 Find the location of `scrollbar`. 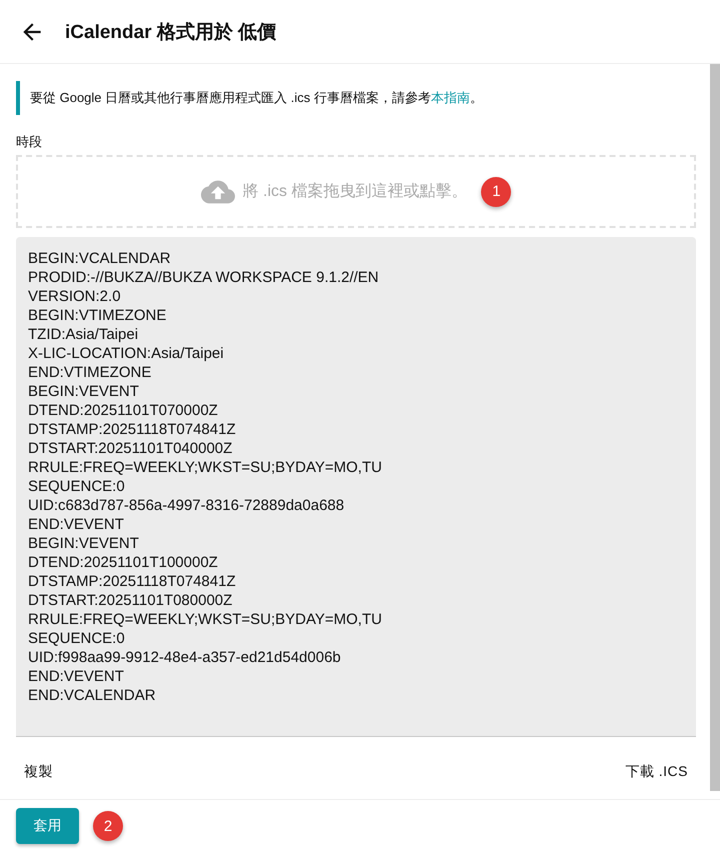

scrollbar is located at coordinates (715, 427).